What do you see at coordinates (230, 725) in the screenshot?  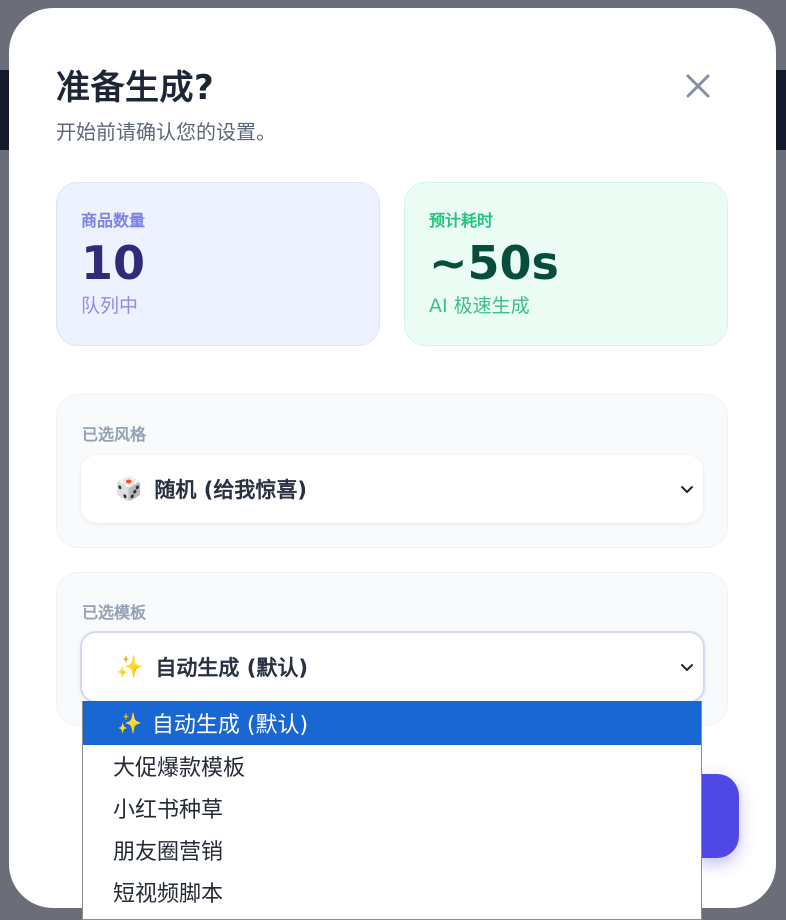 I see `dropdown-option-label: 自动生成 (默认)` at bounding box center [230, 725].